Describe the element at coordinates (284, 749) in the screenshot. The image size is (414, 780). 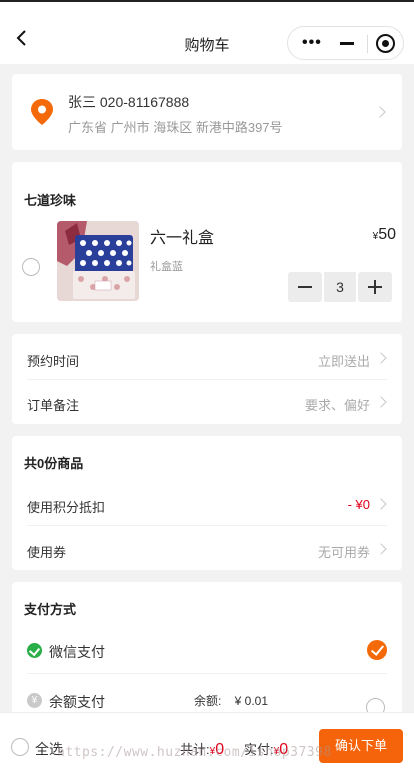
I see `paid-value: 0` at that location.